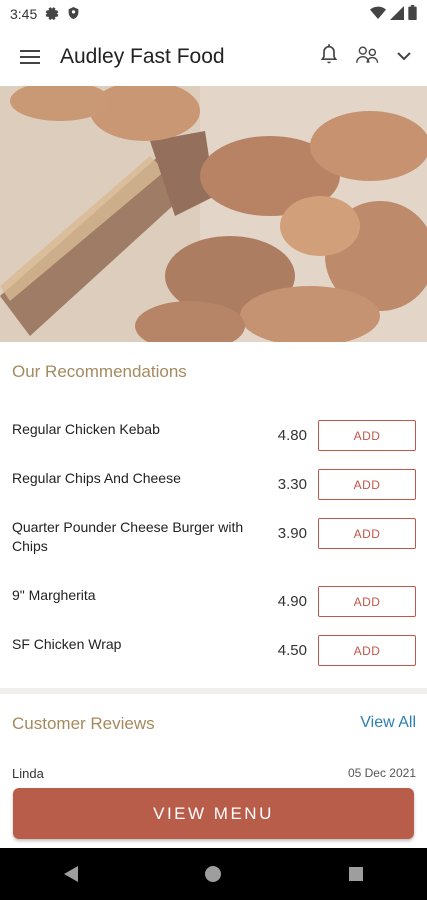  What do you see at coordinates (67, 644) in the screenshot?
I see `item-name: SF Chicken Wrap` at bounding box center [67, 644].